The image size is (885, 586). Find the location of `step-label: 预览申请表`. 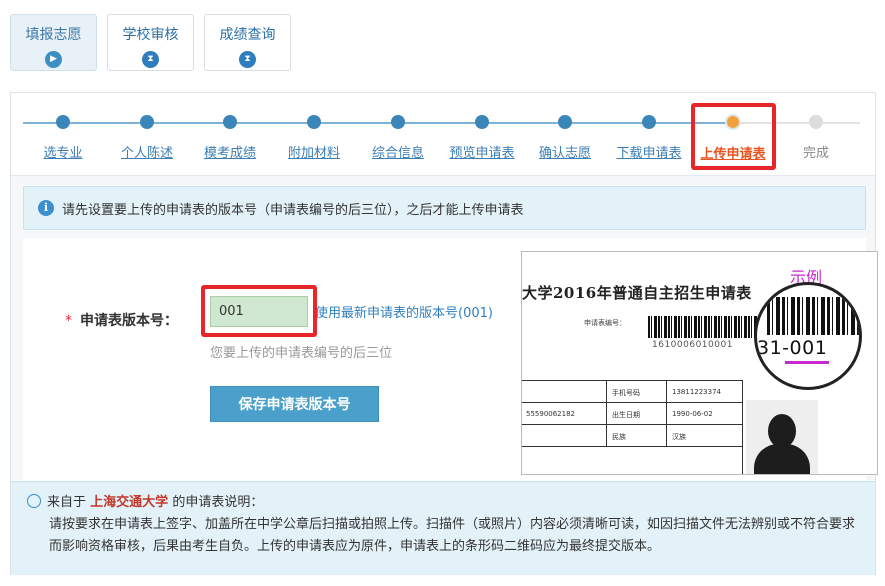

step-label: 预览申请表 is located at coordinates (481, 151).